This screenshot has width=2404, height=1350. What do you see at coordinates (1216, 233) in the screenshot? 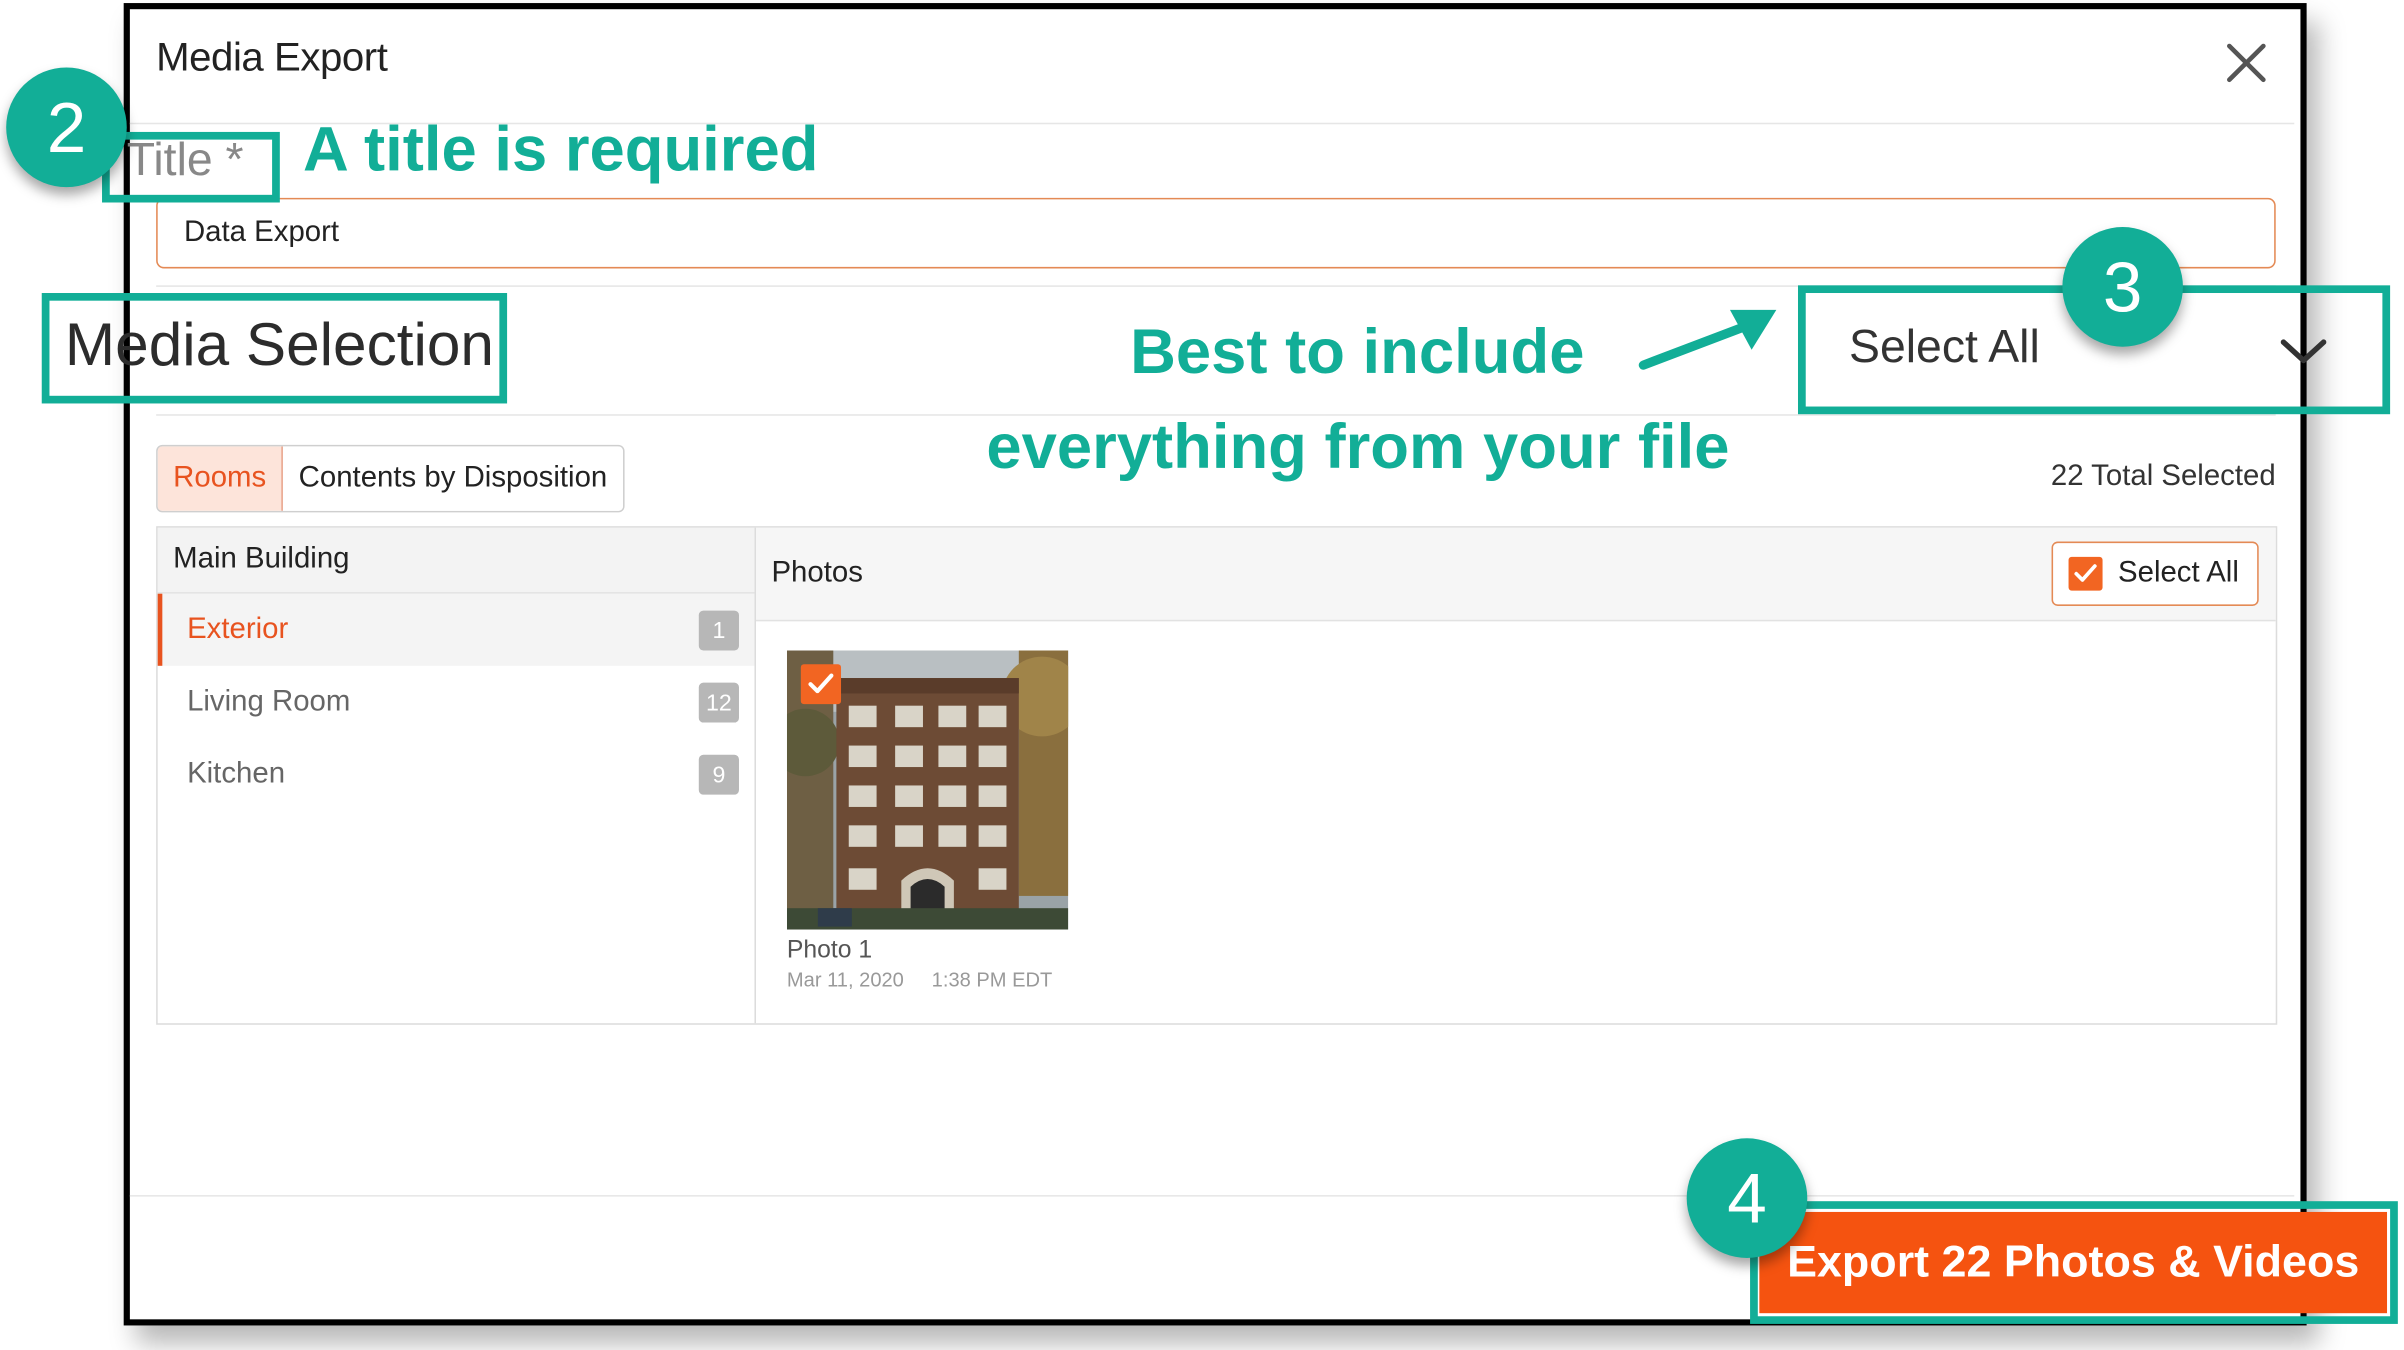
I see `title-input` at bounding box center [1216, 233].